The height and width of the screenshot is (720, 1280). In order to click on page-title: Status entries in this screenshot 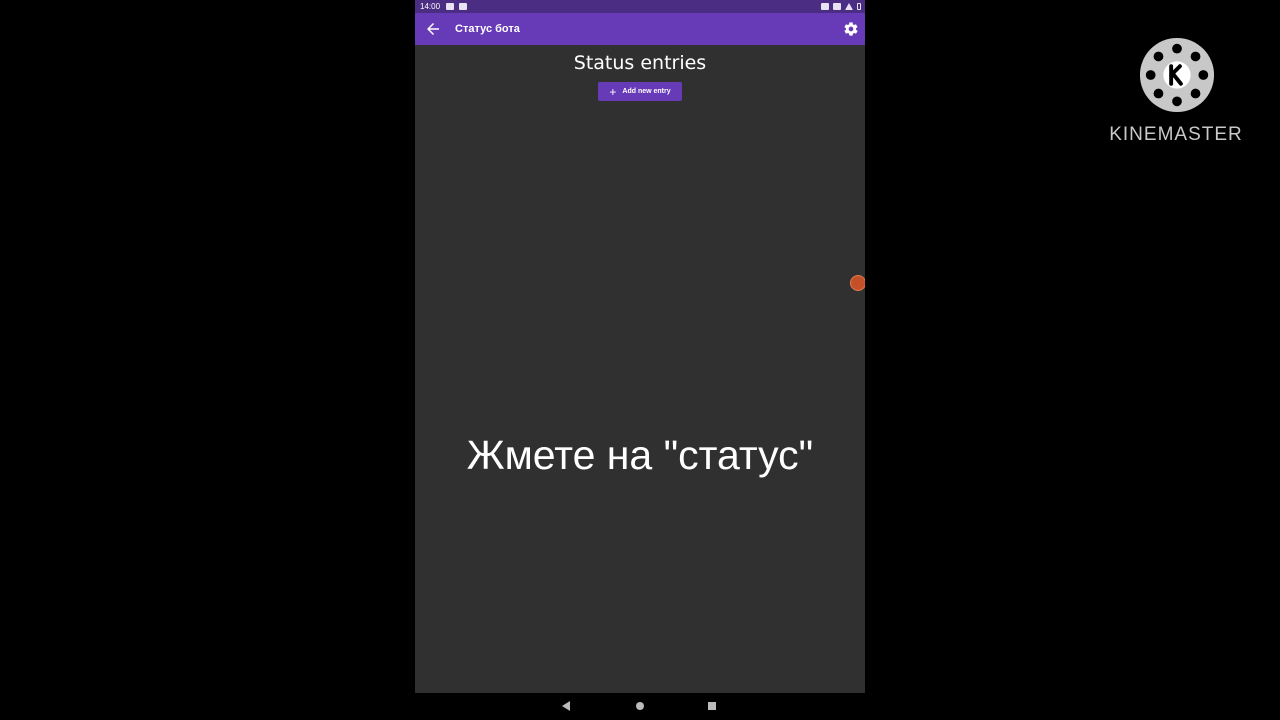, I will do `click(640, 63)`.